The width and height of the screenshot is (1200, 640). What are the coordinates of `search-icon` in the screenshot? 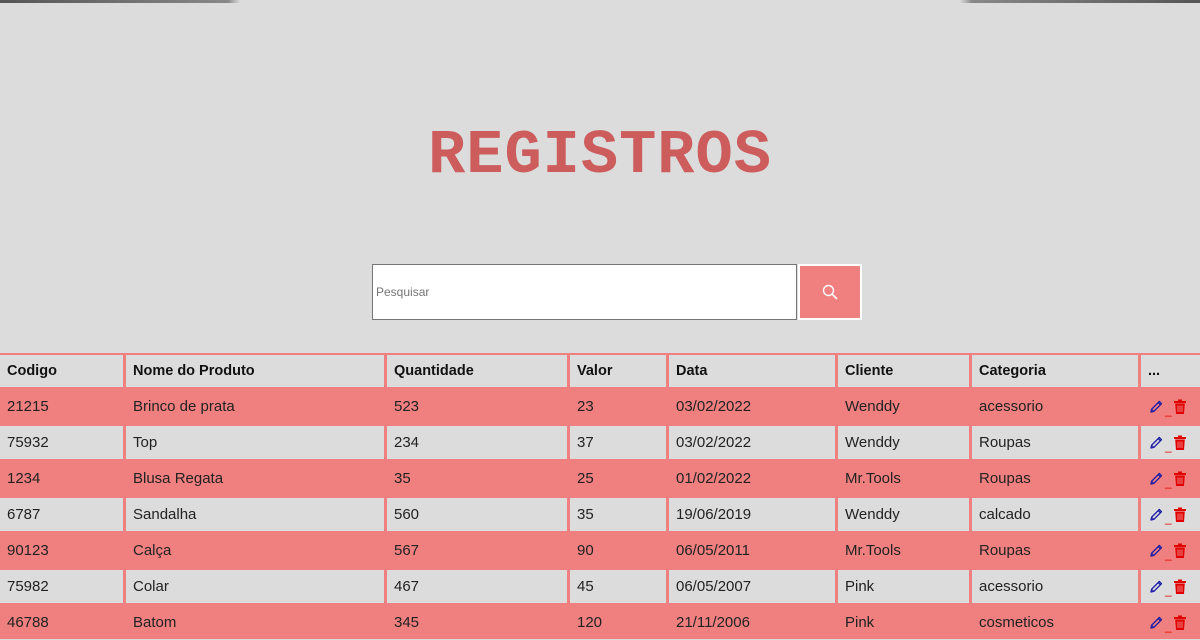 It's located at (830, 292).